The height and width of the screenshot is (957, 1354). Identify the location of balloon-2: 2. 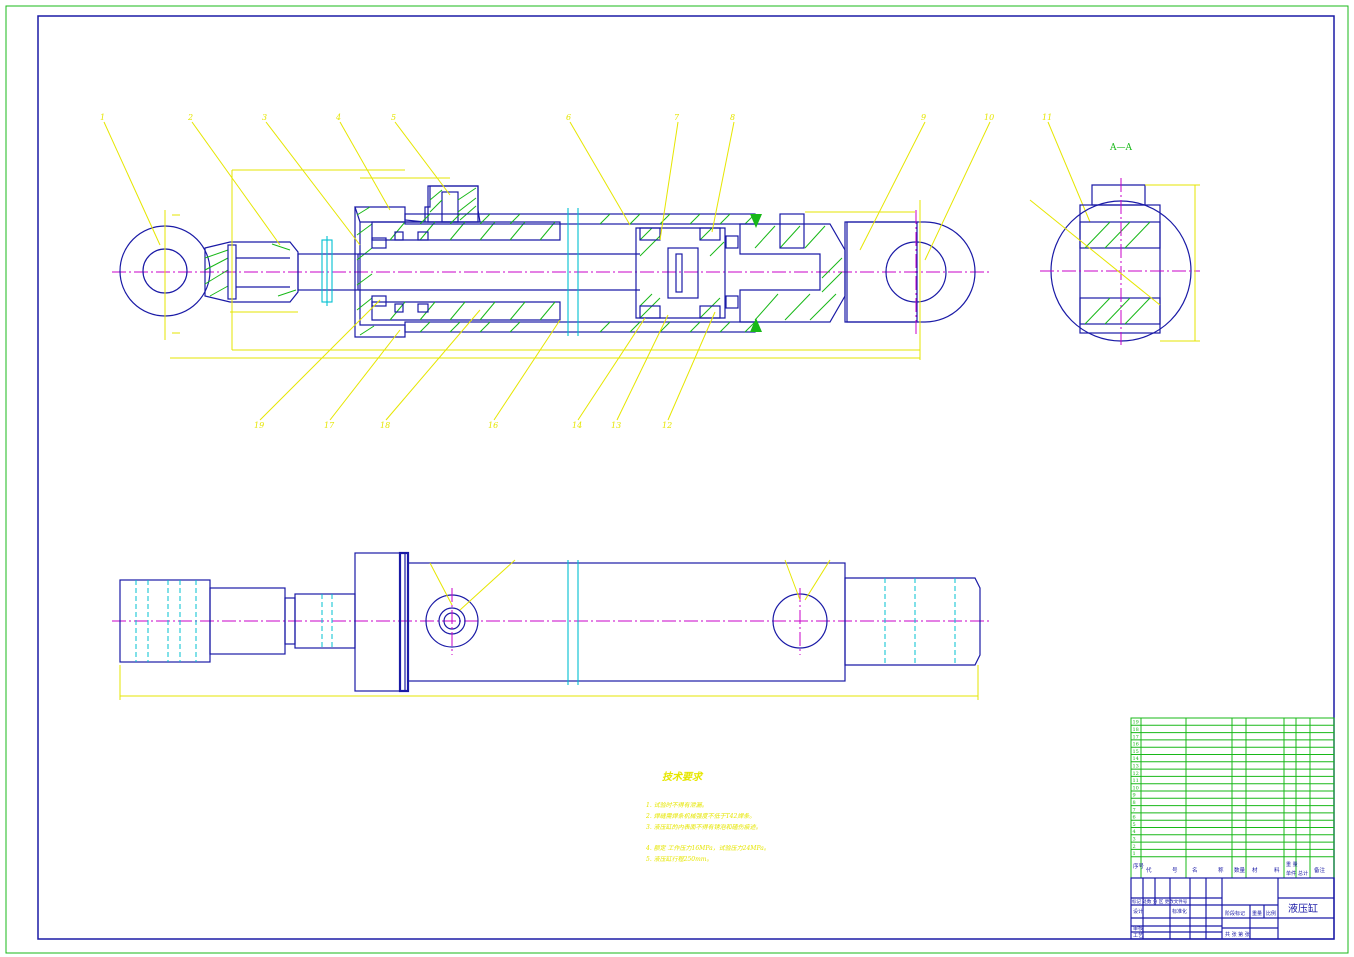
(190, 117).